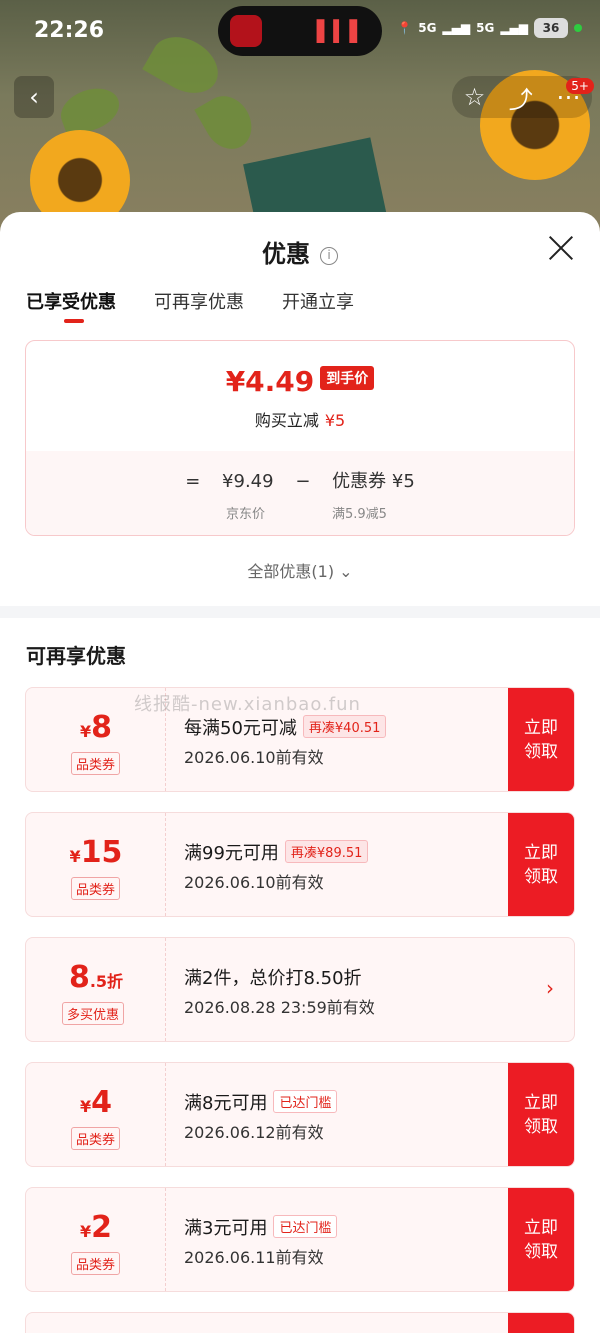 The image size is (600, 1333). I want to click on reduce-row: 购买立减 ¥5, so click(300, 419).